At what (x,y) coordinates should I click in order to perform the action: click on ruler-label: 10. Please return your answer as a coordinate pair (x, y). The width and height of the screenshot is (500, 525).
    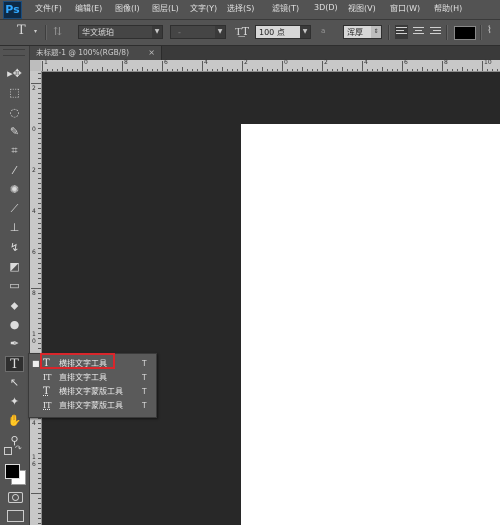
    Looking at the image, I should click on (488, 62).